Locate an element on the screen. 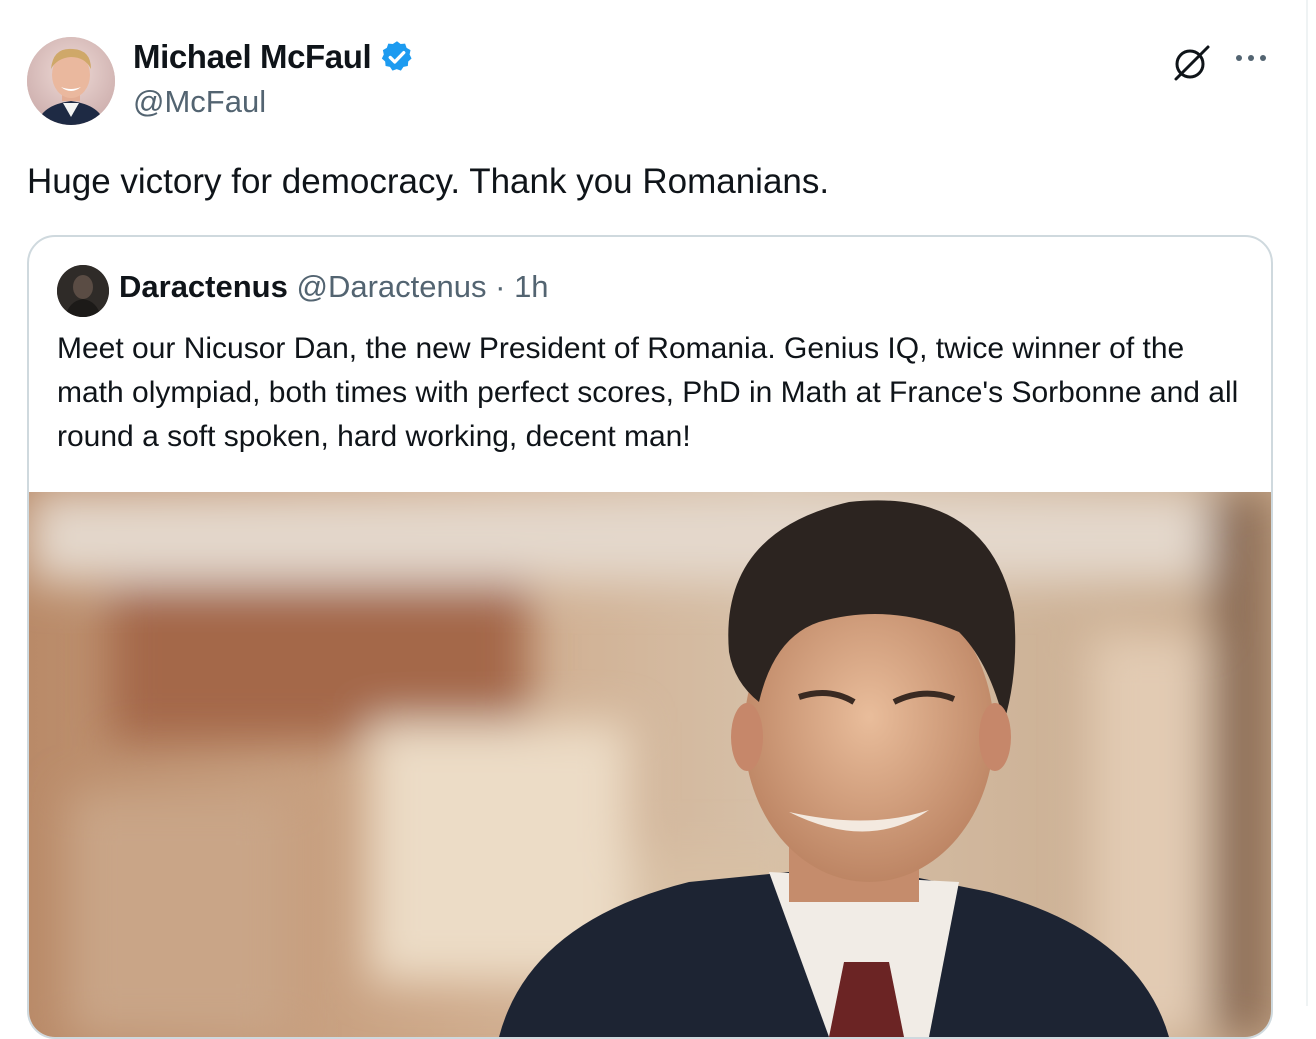 The width and height of the screenshot is (1316, 1039). quoted-author-avatar is located at coordinates (83, 291).